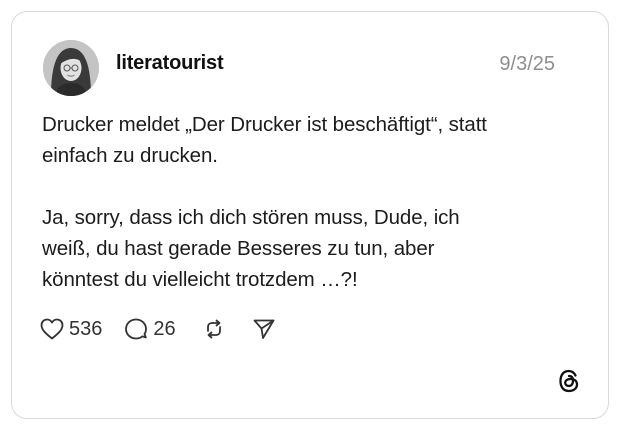  I want to click on share-button, so click(264, 329).